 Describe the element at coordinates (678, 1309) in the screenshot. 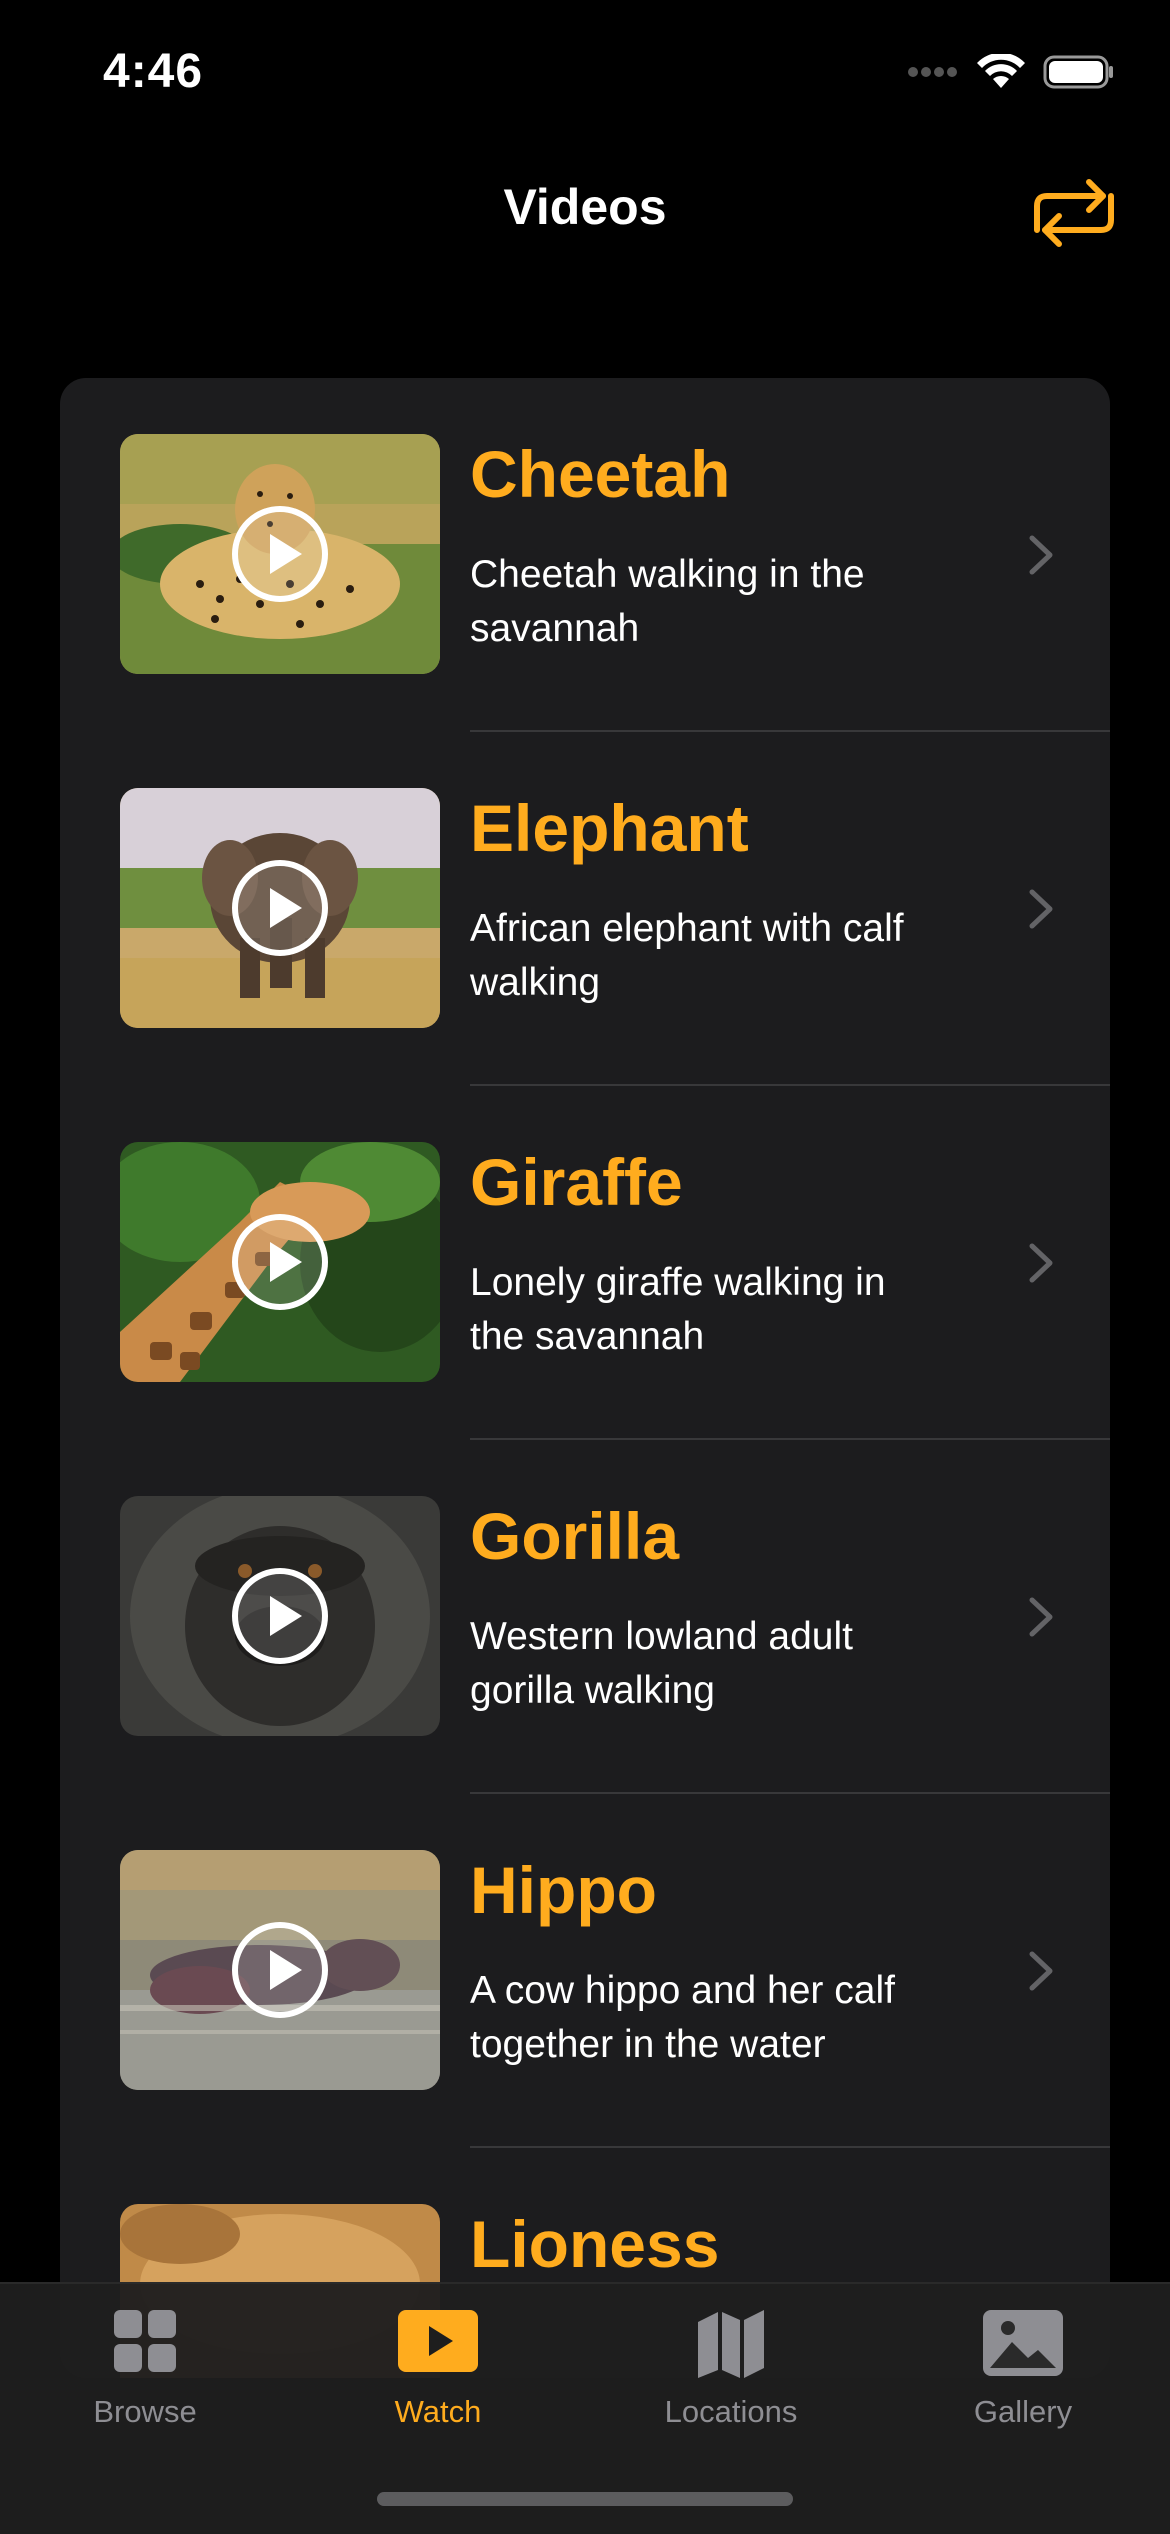

I see `video-description: Lonely giraffe walking in the savannah` at that location.